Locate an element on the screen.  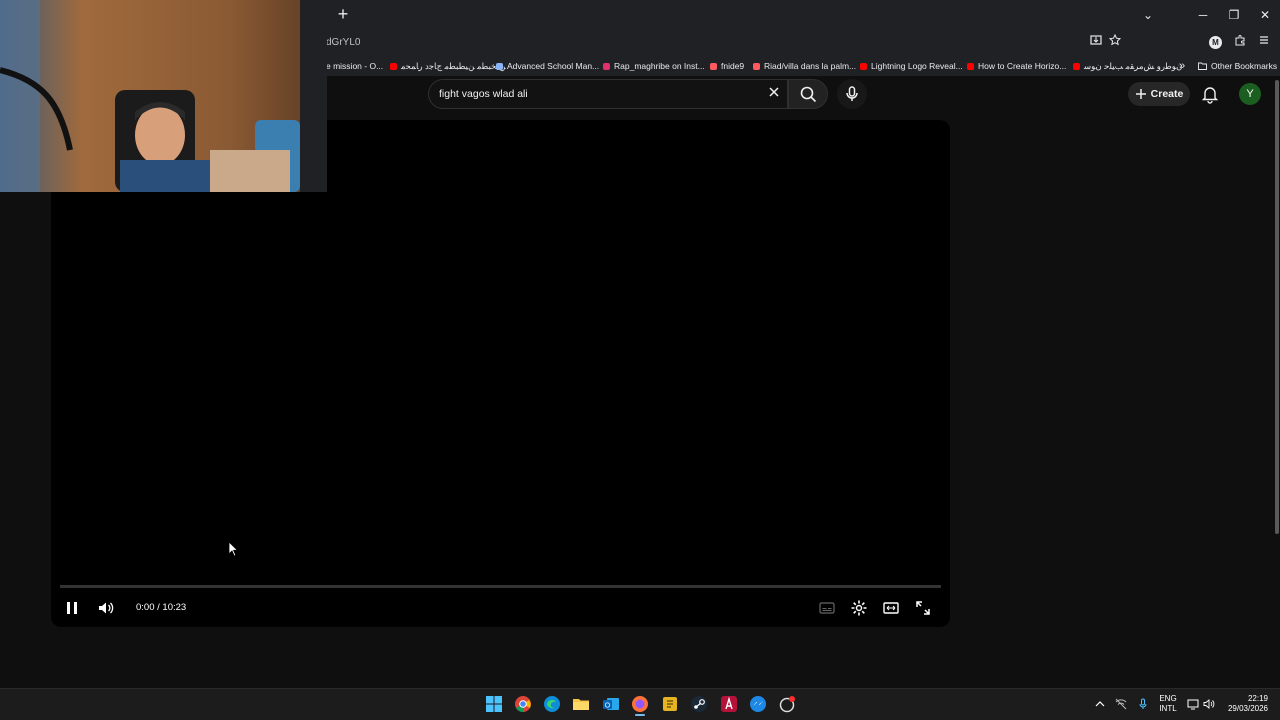
microphone-icon is located at coordinates (852, 93).